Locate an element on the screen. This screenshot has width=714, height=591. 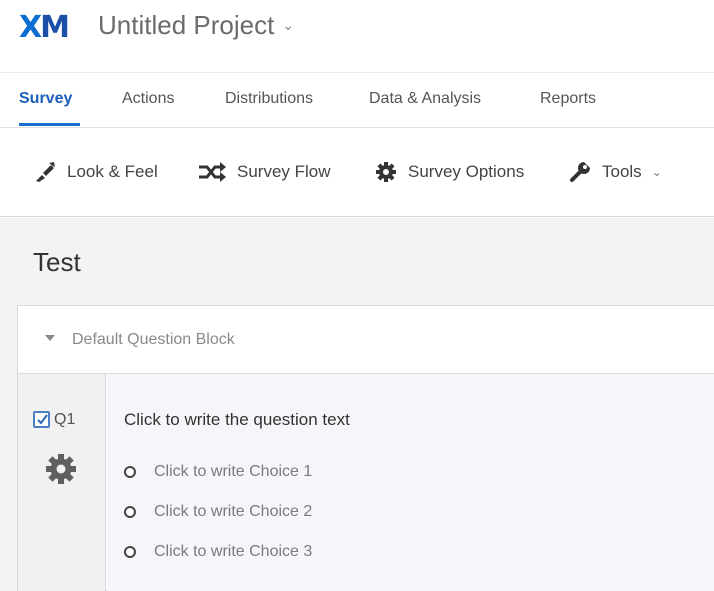
block-header: Default Question Block is located at coordinates (366, 340).